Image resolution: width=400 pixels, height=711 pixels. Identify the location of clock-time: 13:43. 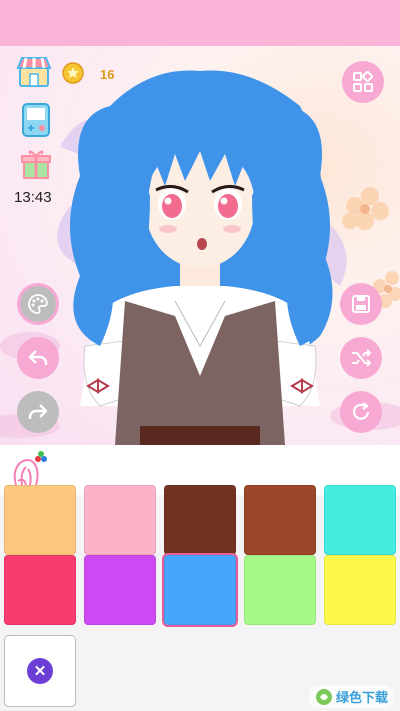
(33, 197).